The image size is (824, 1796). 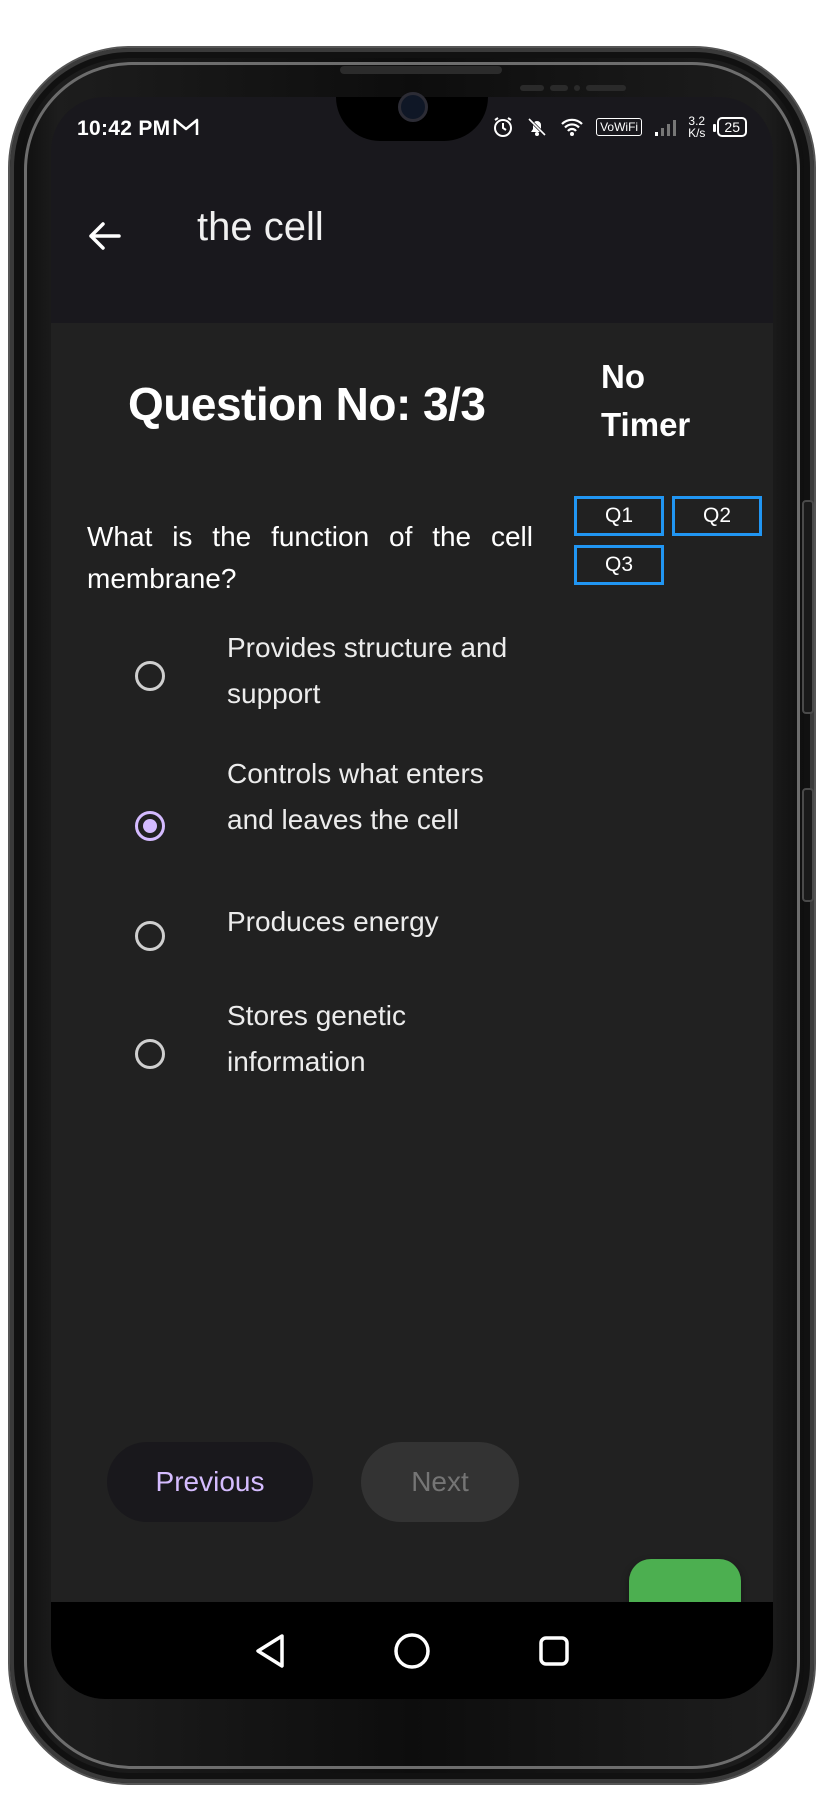 I want to click on front-camera, so click(x=413, y=107).